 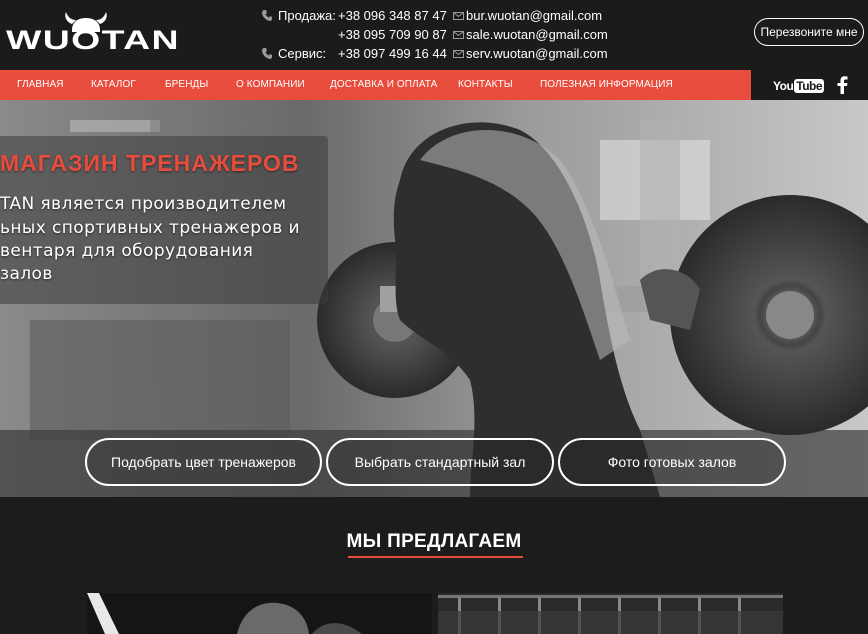 I want to click on nav-item-contacts: КОНТАКТЫ, so click(x=485, y=85).